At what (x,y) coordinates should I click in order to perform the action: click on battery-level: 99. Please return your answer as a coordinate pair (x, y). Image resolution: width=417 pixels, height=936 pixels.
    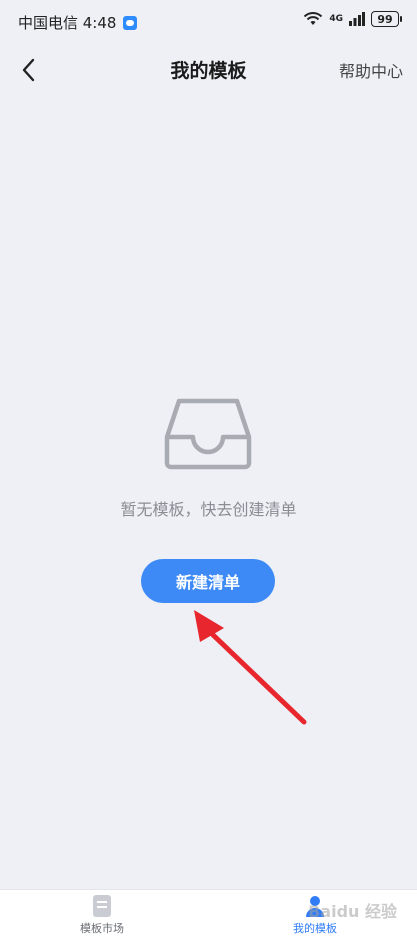
    Looking at the image, I should click on (385, 19).